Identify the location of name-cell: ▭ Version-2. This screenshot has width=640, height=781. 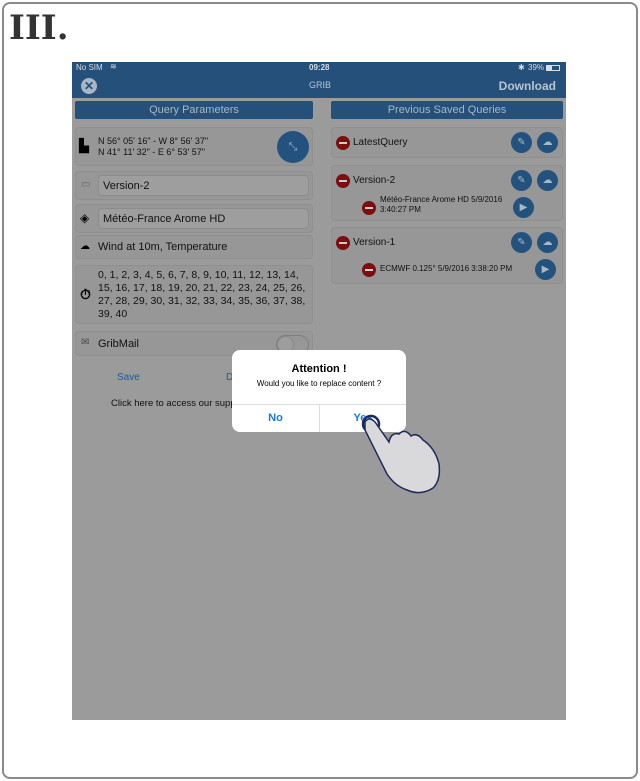
(194, 185).